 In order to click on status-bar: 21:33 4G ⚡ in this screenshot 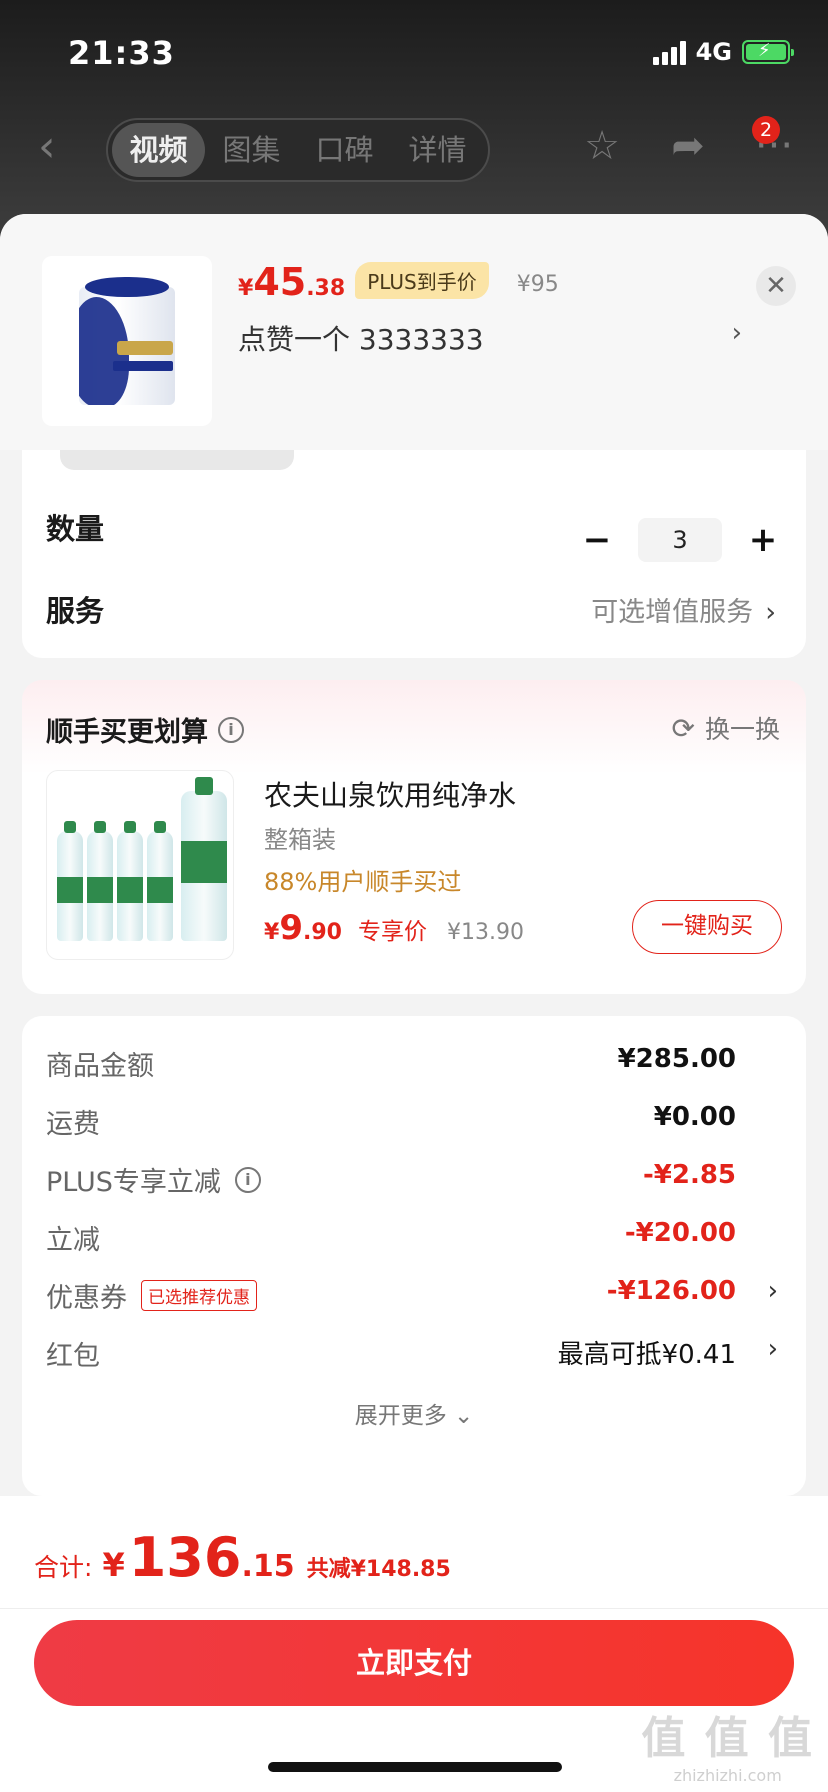, I will do `click(414, 50)`.